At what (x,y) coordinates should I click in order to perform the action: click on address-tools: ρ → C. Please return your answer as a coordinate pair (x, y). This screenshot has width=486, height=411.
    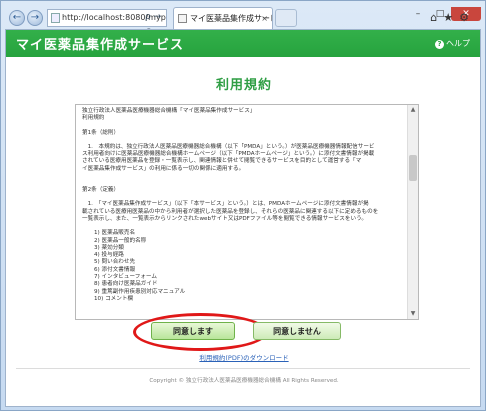
    Looking at the image, I should click on (156, 23).